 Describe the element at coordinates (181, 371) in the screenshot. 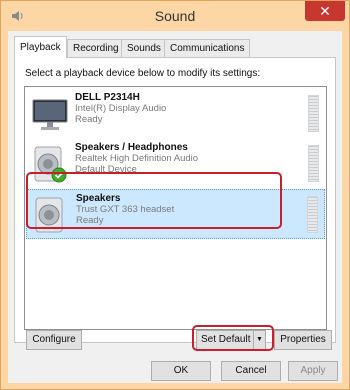

I see `ok-button: OK` at that location.